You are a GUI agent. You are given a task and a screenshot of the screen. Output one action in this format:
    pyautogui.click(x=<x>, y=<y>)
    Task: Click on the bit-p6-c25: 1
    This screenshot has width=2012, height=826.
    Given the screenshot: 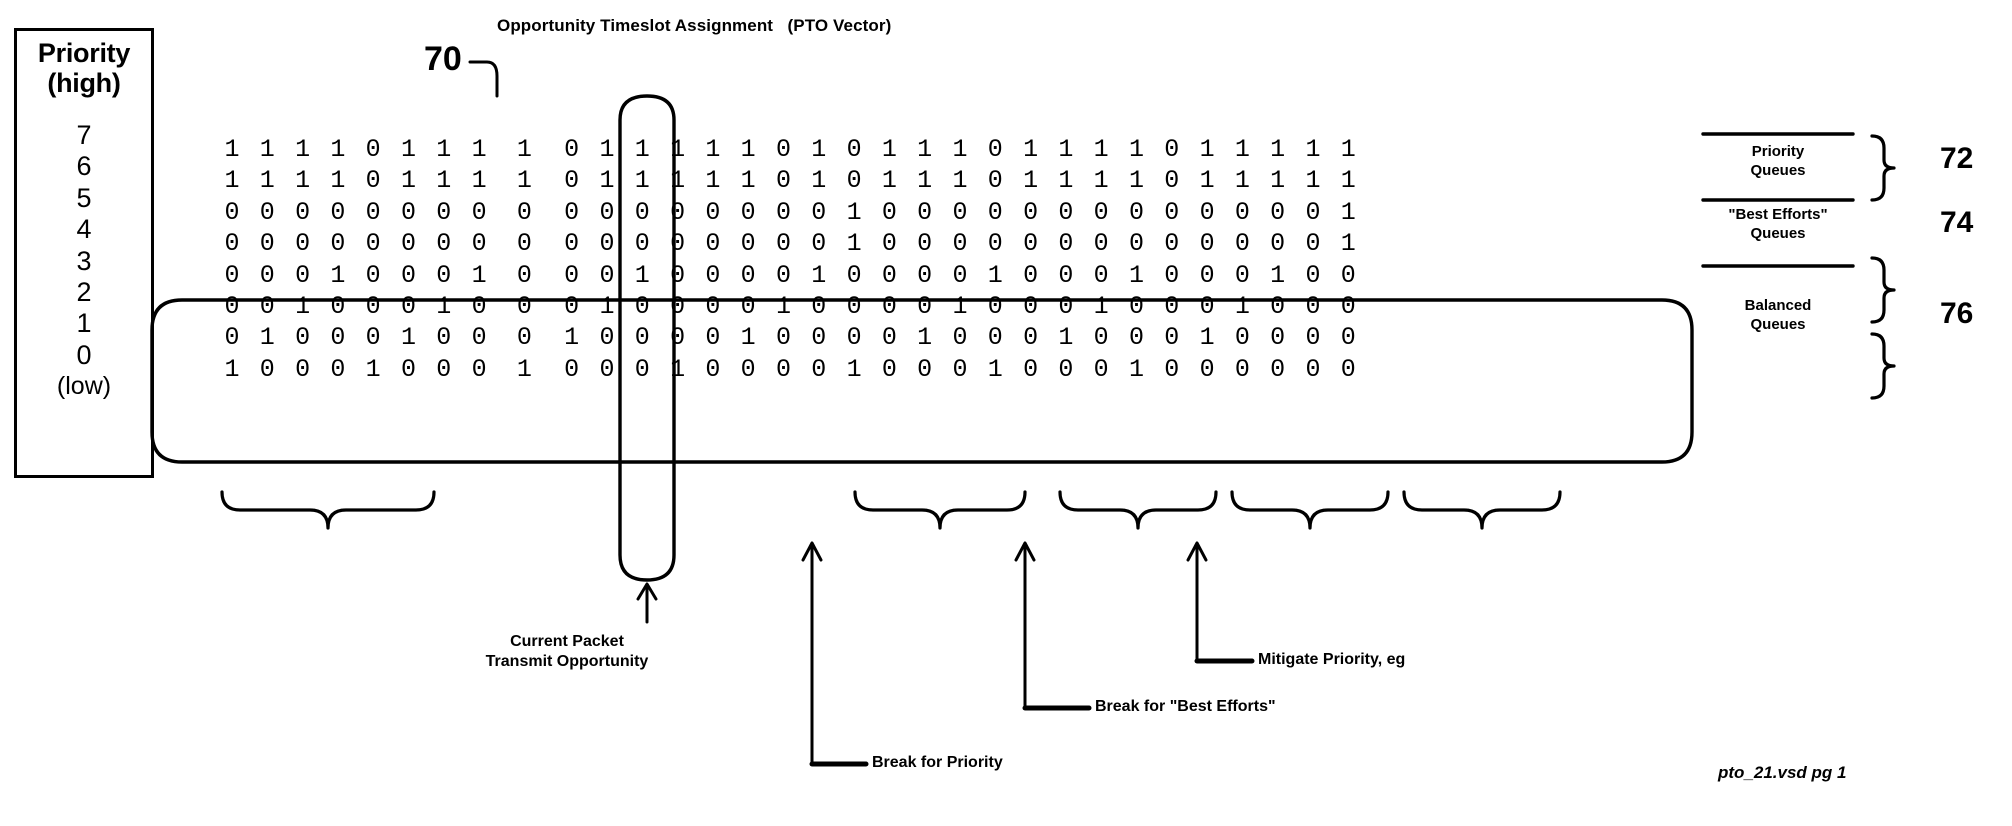 What is the action you would take?
    pyautogui.click(x=1136, y=181)
    